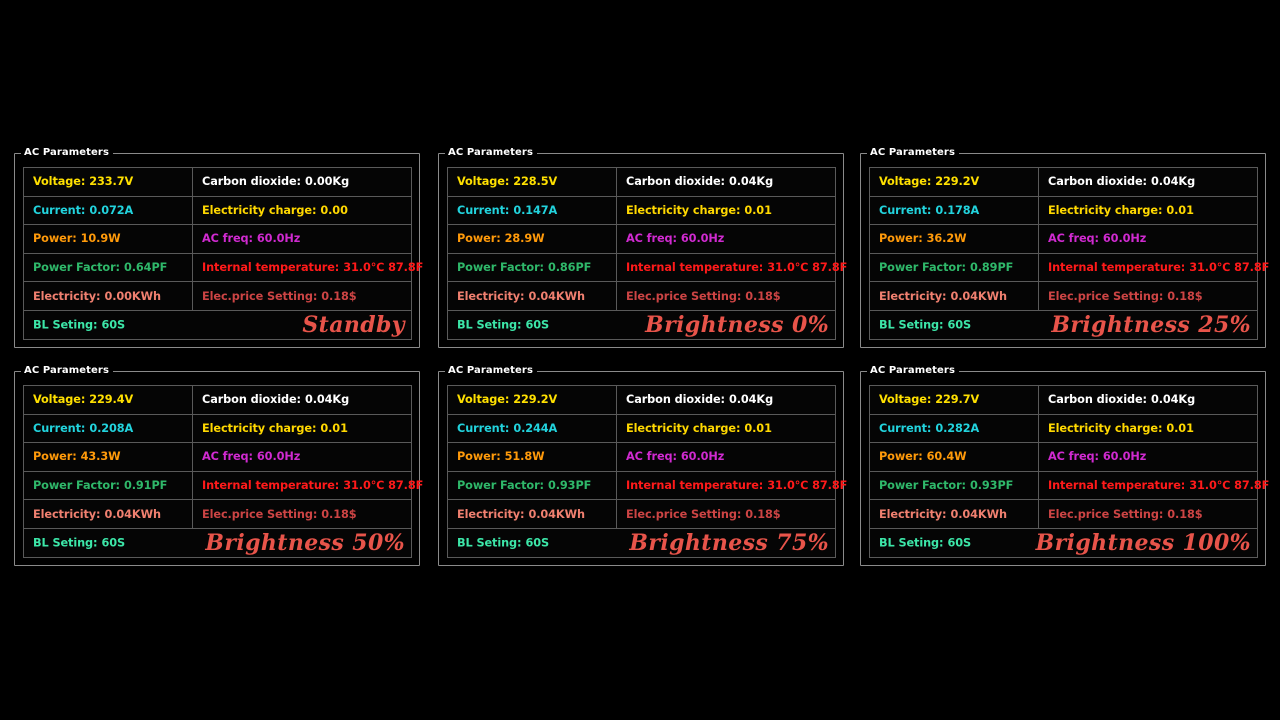 This screenshot has width=1280, height=720. I want to click on cell-power: Power: 43.3W, so click(108, 457).